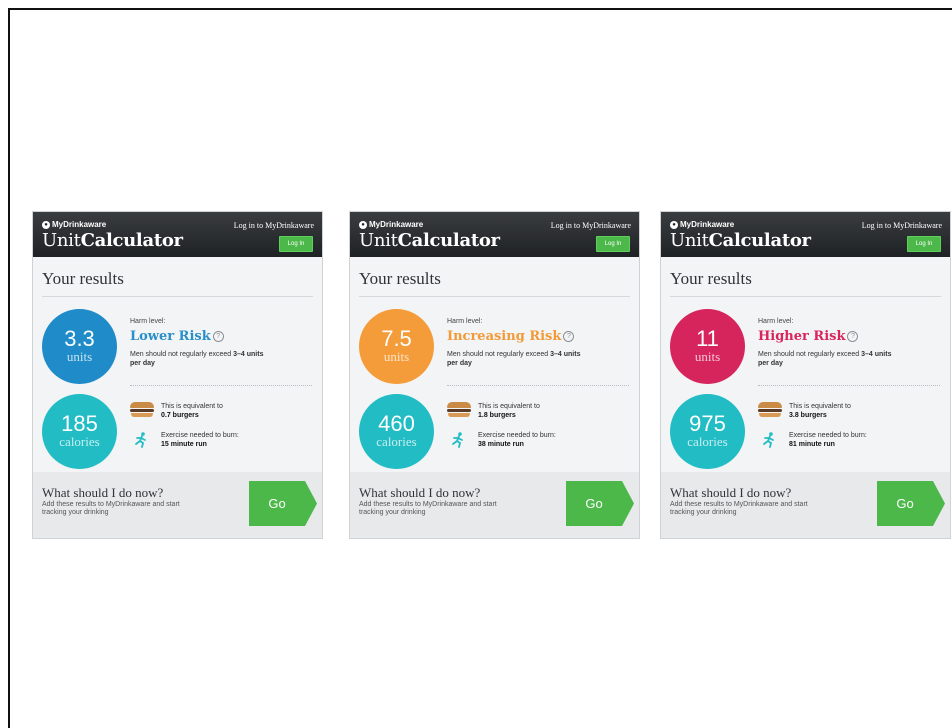 The image size is (952, 728). Describe the element at coordinates (79, 423) in the screenshot. I see `calories-value: 185` at that location.